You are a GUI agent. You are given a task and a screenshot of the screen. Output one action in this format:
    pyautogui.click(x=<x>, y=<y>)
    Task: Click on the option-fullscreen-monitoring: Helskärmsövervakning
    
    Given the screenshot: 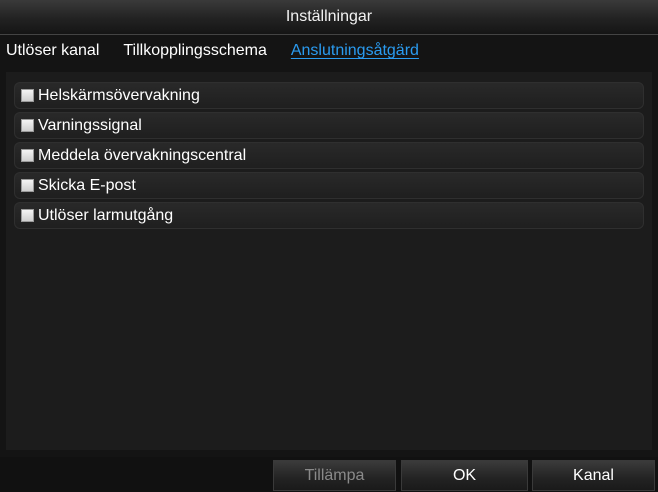 What is the action you would take?
    pyautogui.click(x=329, y=95)
    